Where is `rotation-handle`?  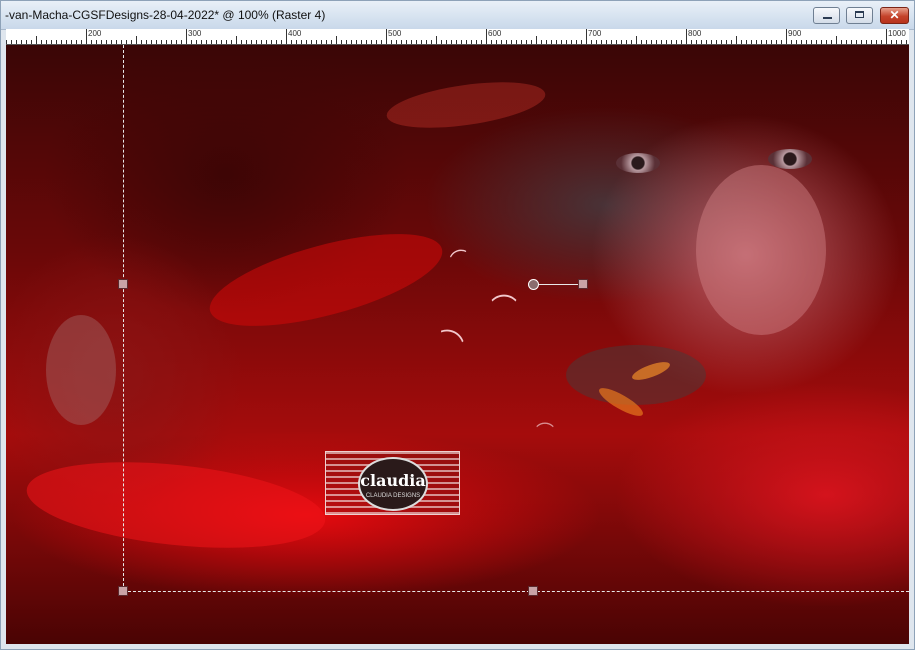 rotation-handle is located at coordinates (583, 284).